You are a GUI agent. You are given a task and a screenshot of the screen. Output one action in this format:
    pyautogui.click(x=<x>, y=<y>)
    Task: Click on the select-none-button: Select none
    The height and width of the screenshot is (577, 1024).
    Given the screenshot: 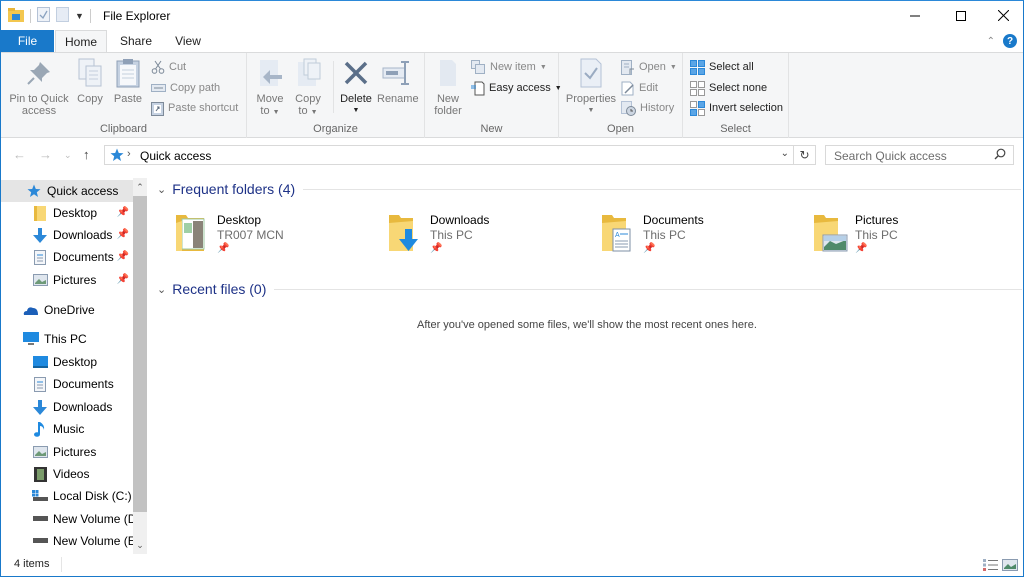 What is the action you would take?
    pyautogui.click(x=728, y=88)
    